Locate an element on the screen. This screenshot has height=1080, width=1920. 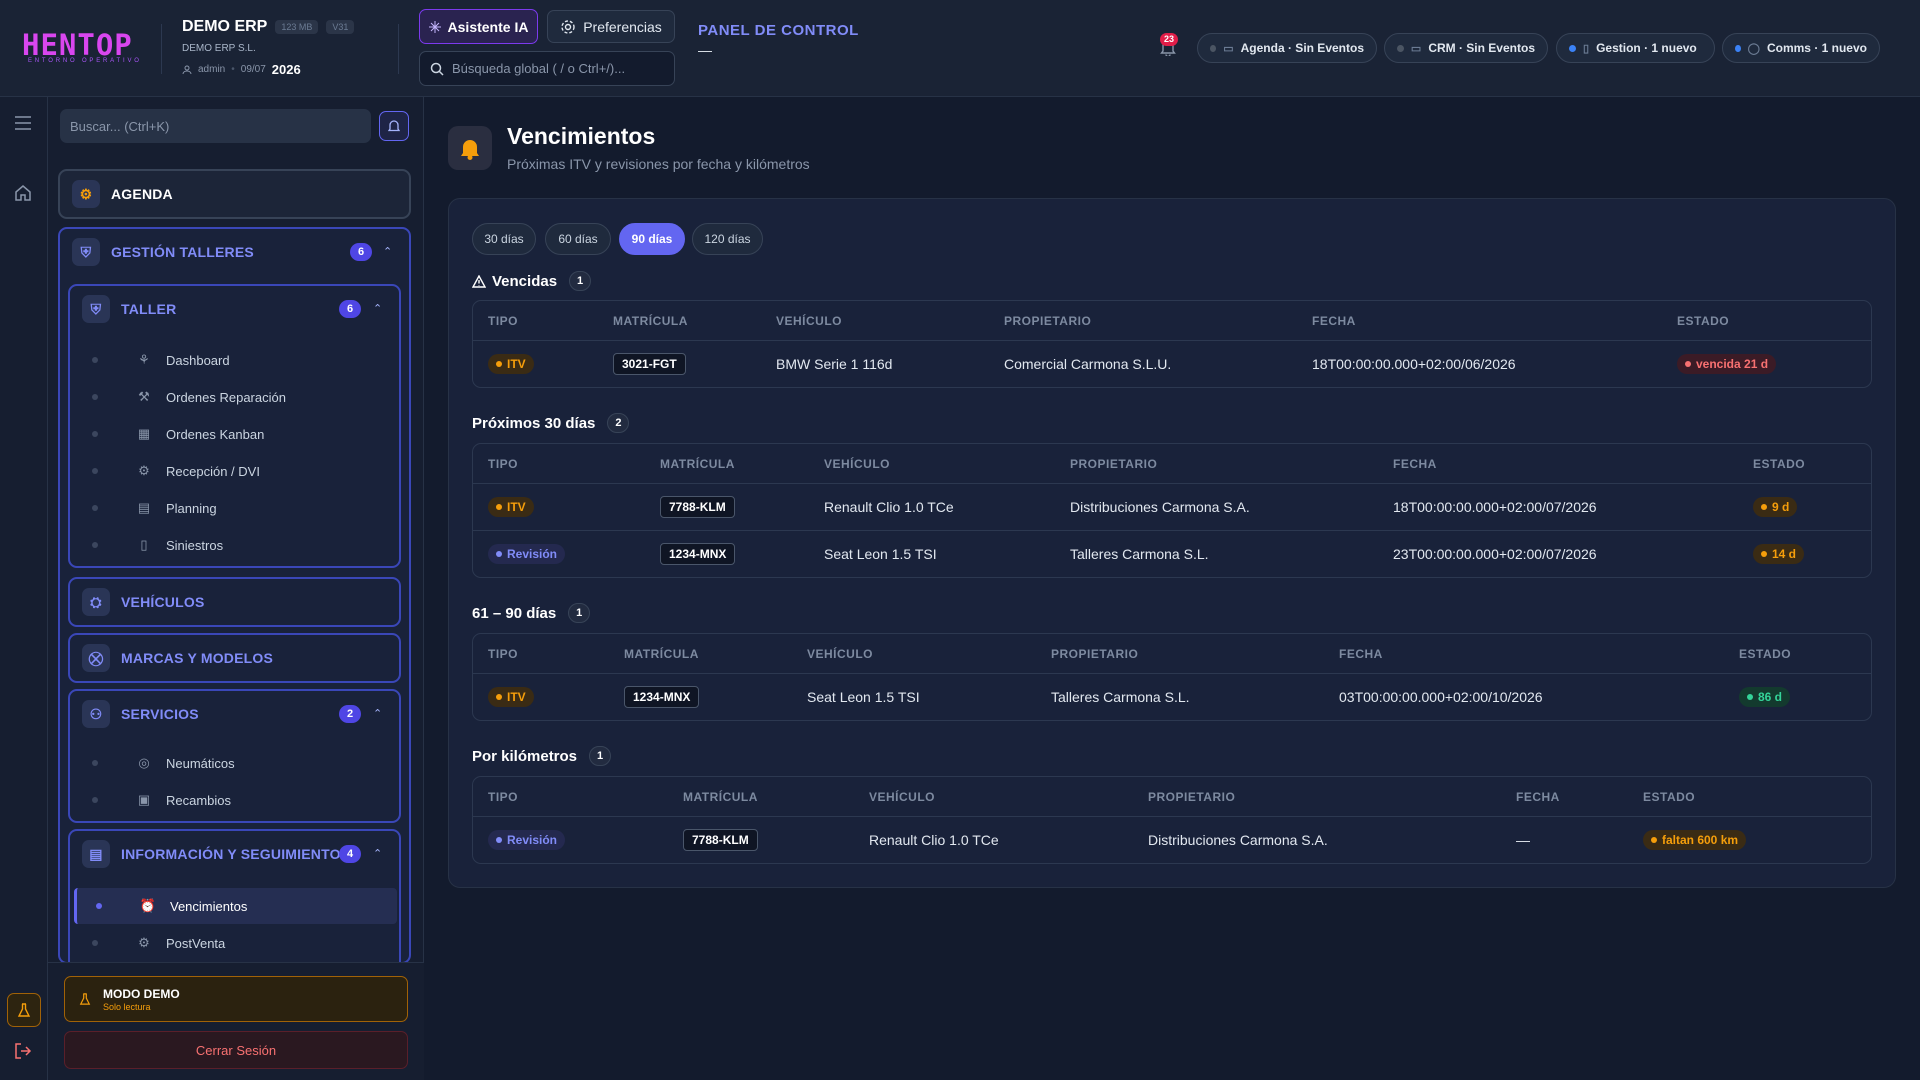
gestion-talleres-header: ⛨ GESTIÓN TALLERES is located at coordinates (163, 252).